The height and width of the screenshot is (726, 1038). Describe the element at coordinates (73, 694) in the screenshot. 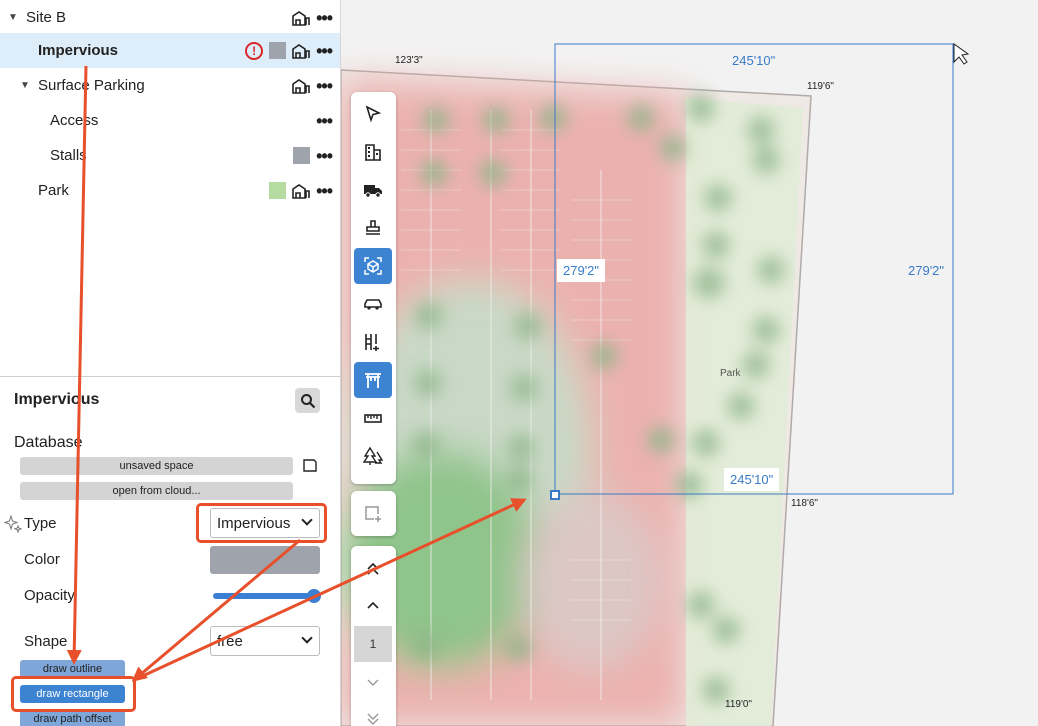

I see `annotation-box-draw-rectangle` at that location.